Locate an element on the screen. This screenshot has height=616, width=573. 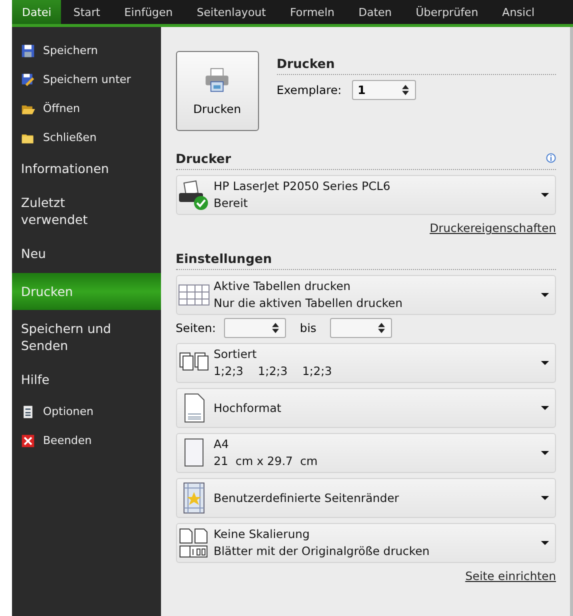
ribbon-tab: Überprüfen is located at coordinates (447, 12).